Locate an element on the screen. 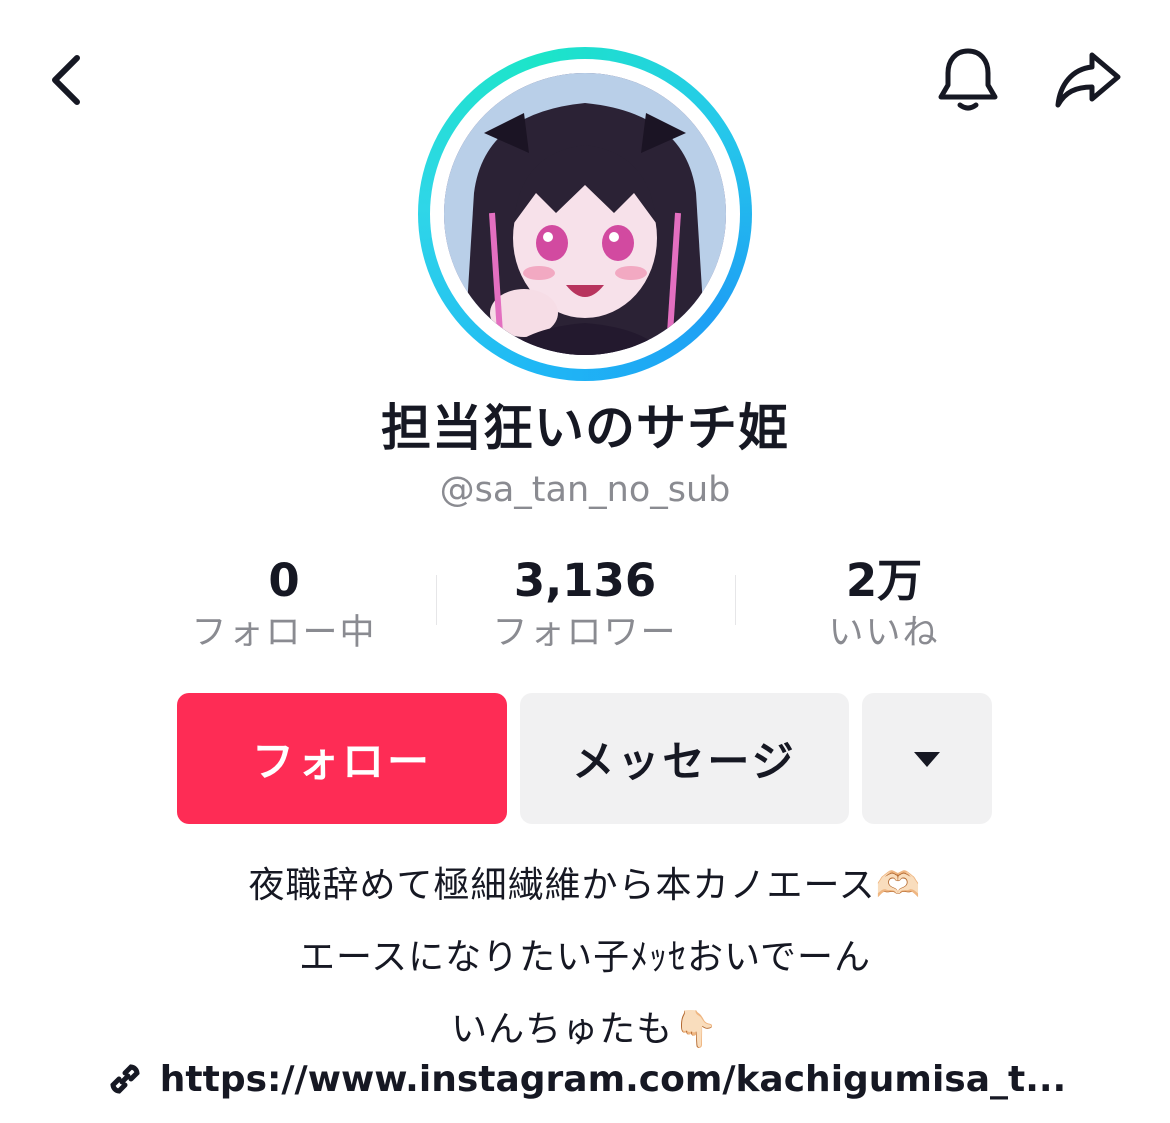 Image resolution: width=1170 pixels, height=1123 pixels. caret-down-icon is located at coordinates (927, 759).